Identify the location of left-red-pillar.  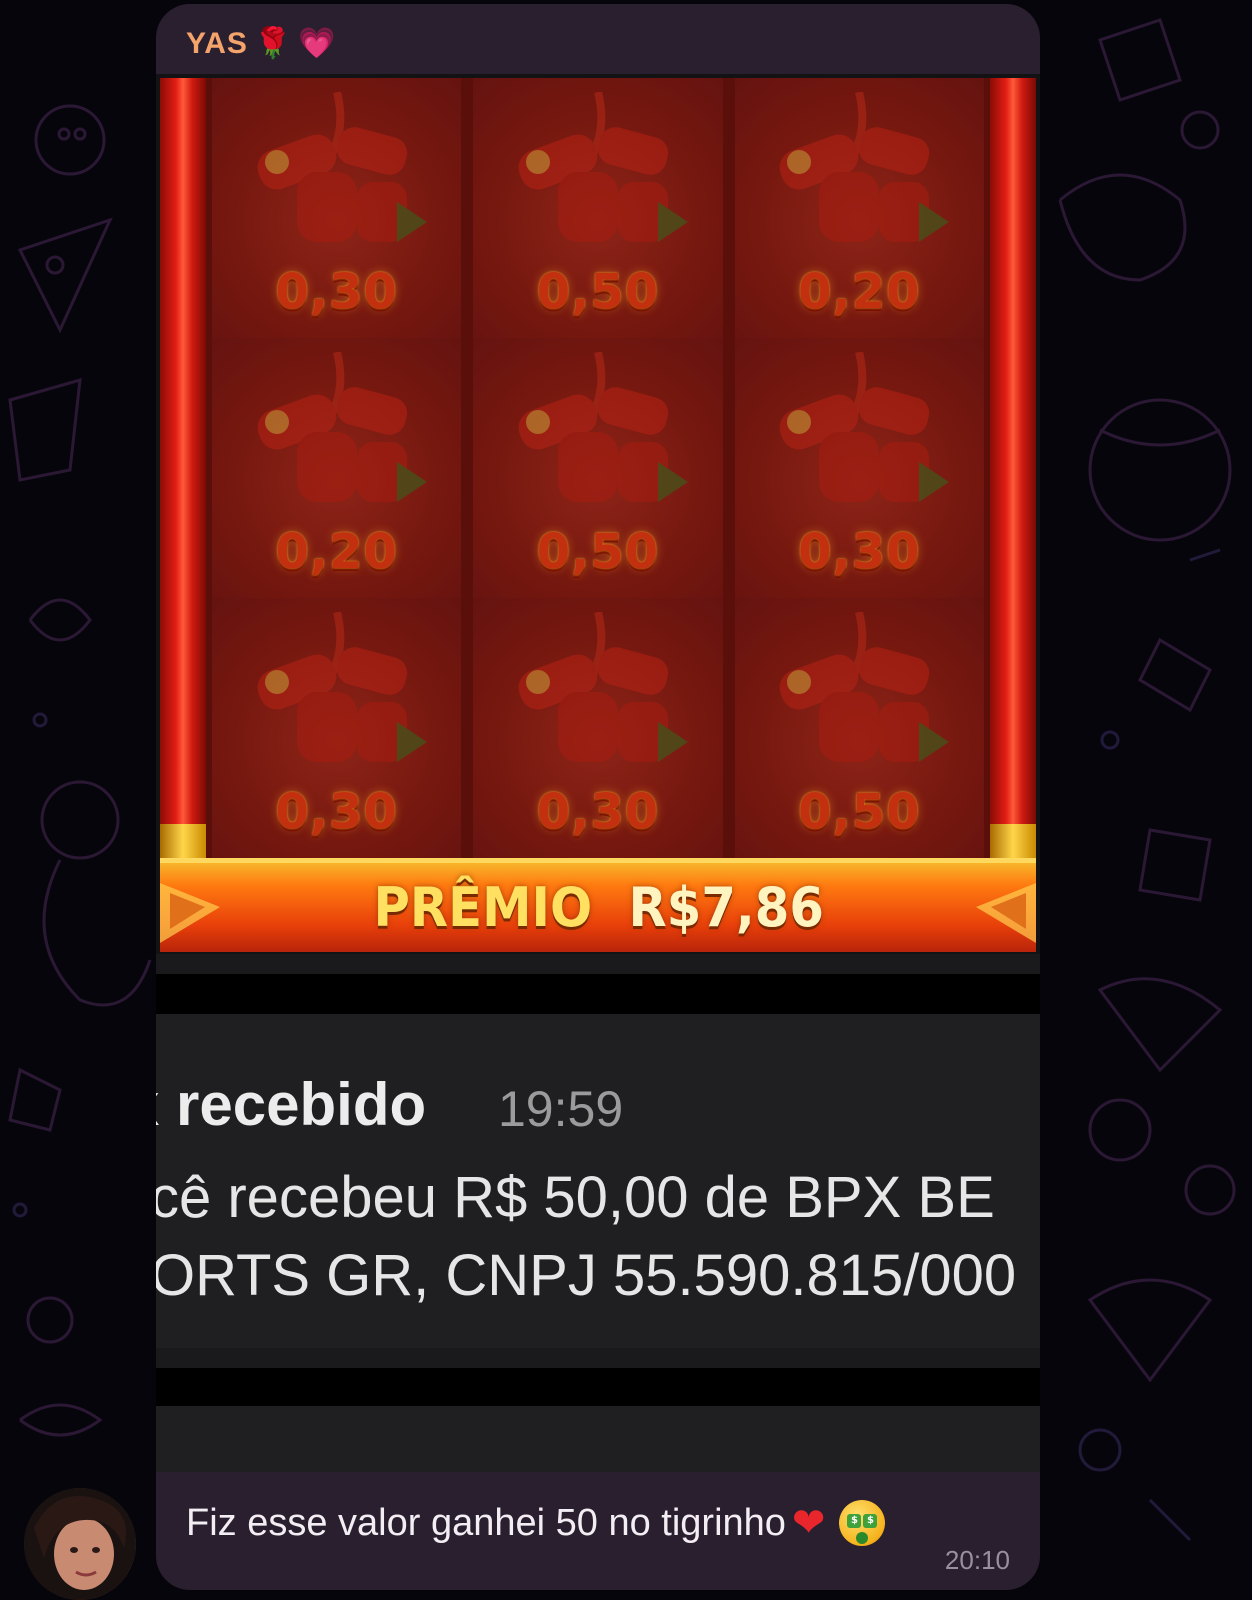
(183, 478).